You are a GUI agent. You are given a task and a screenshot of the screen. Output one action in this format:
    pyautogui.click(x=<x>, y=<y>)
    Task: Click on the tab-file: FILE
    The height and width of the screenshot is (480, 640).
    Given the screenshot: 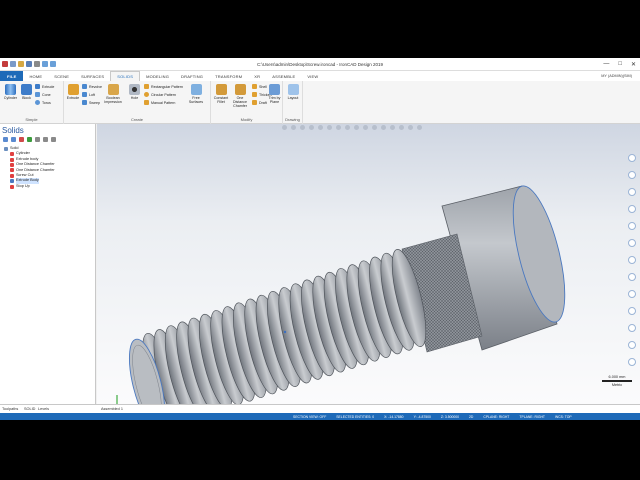 What is the action you would take?
    pyautogui.click(x=12, y=76)
    